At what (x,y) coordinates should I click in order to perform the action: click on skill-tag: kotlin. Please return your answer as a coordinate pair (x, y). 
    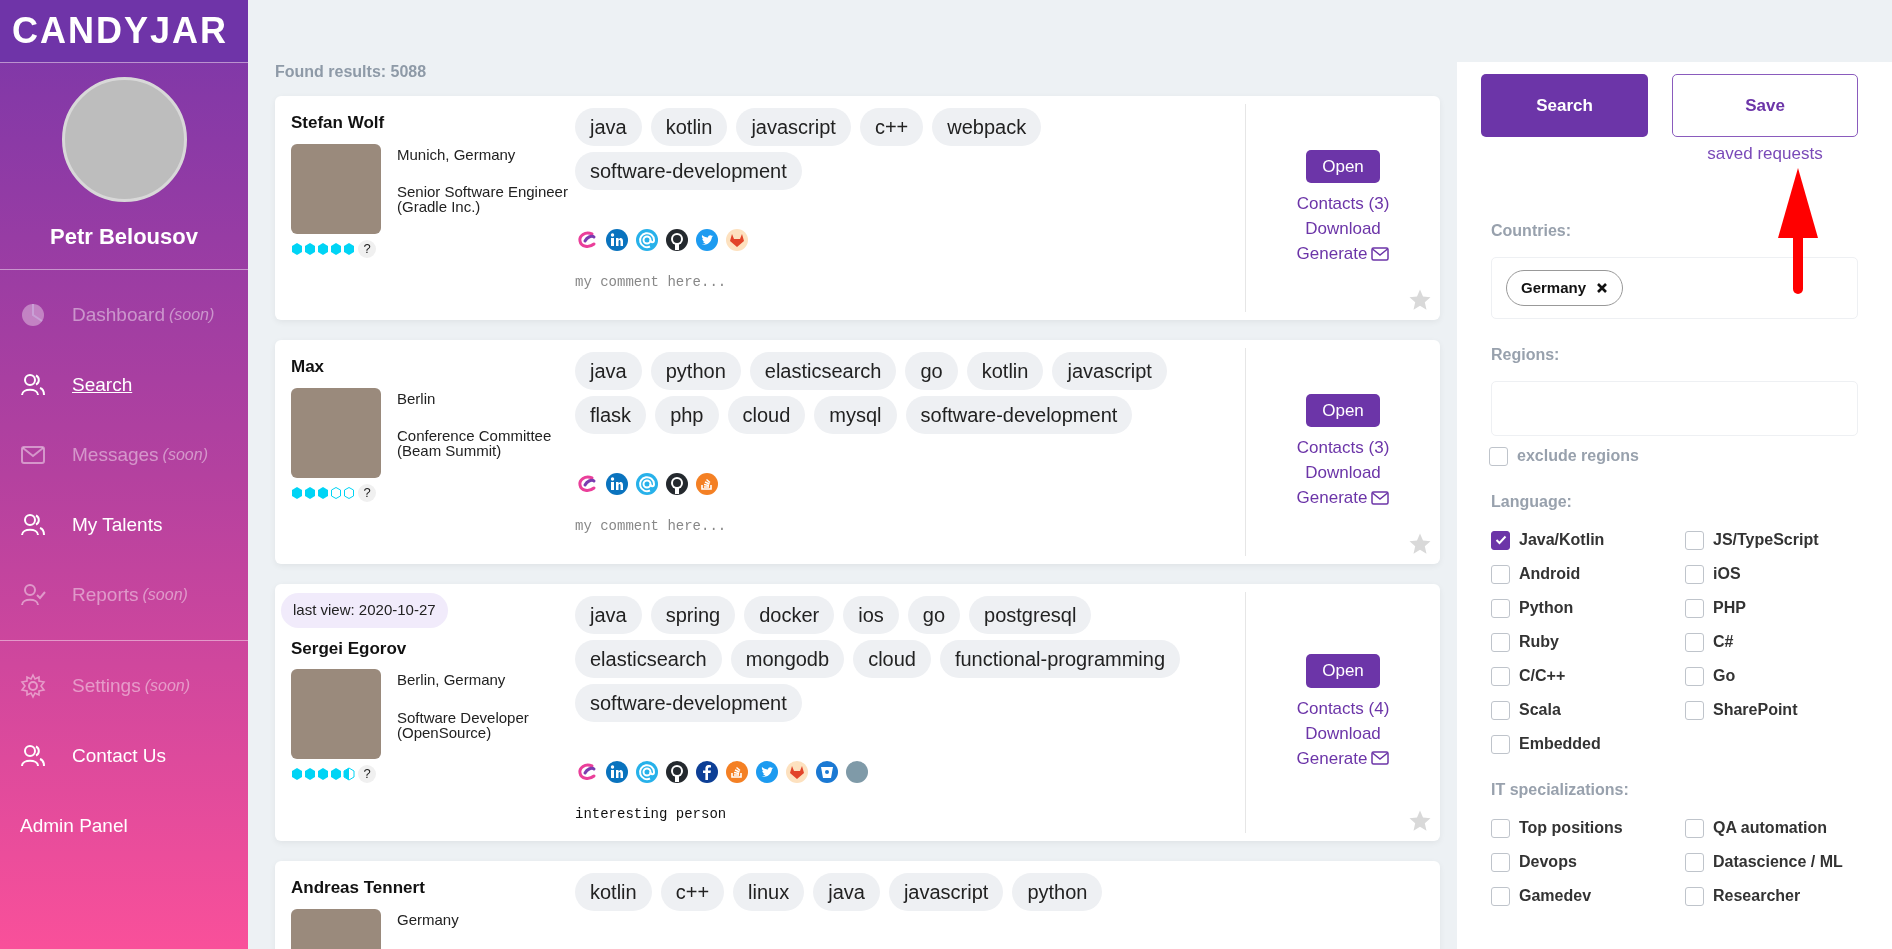
    Looking at the image, I should click on (613, 892).